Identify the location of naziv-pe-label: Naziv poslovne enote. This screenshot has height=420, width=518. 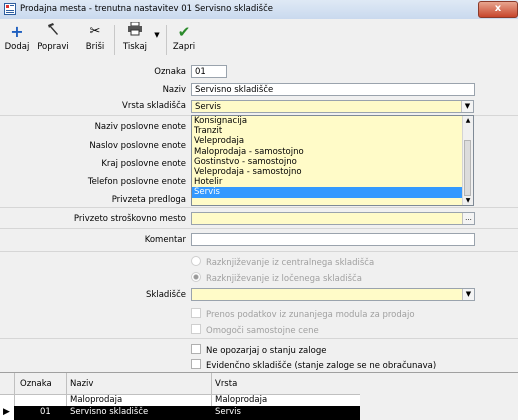
(140, 127).